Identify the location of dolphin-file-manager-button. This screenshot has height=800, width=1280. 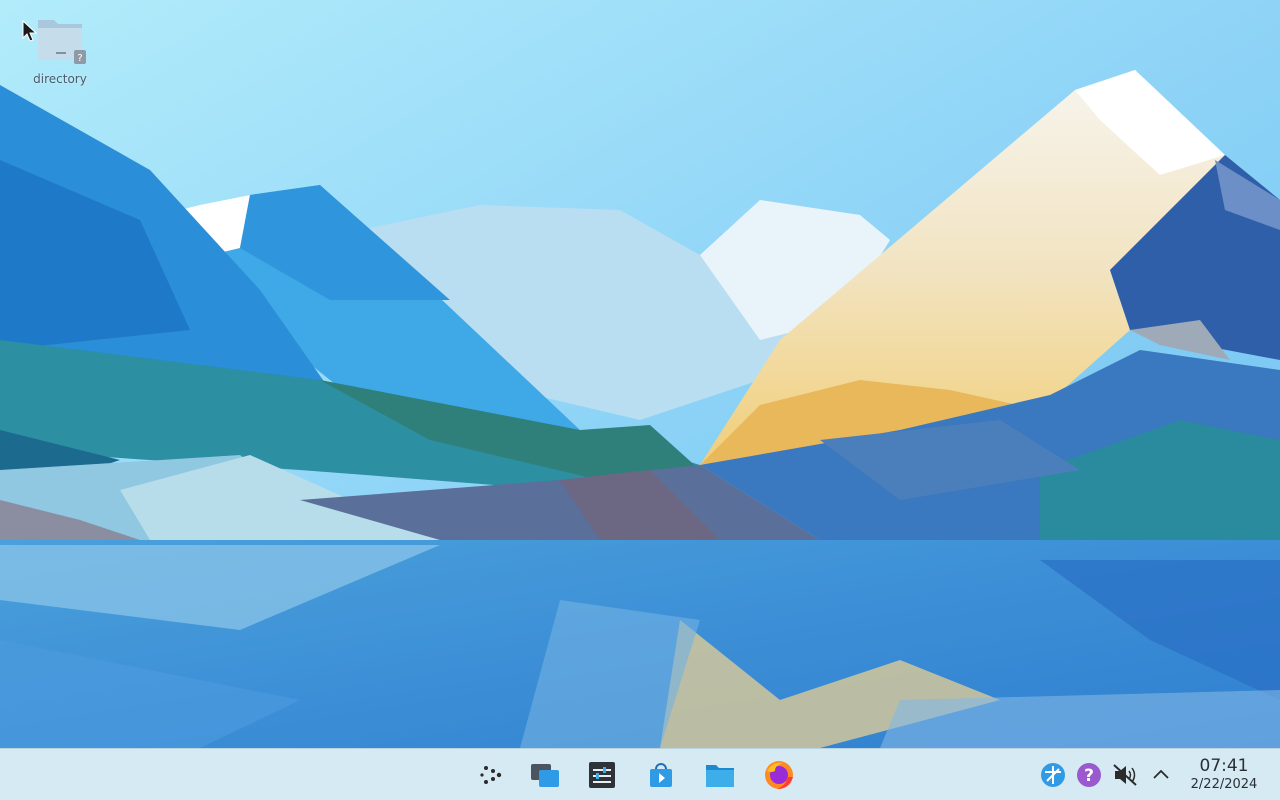
(720, 775).